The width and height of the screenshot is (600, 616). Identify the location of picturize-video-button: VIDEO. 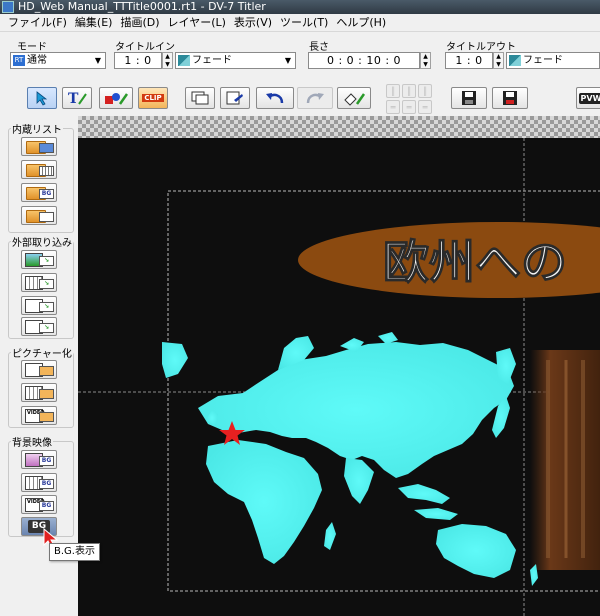
(39, 415).